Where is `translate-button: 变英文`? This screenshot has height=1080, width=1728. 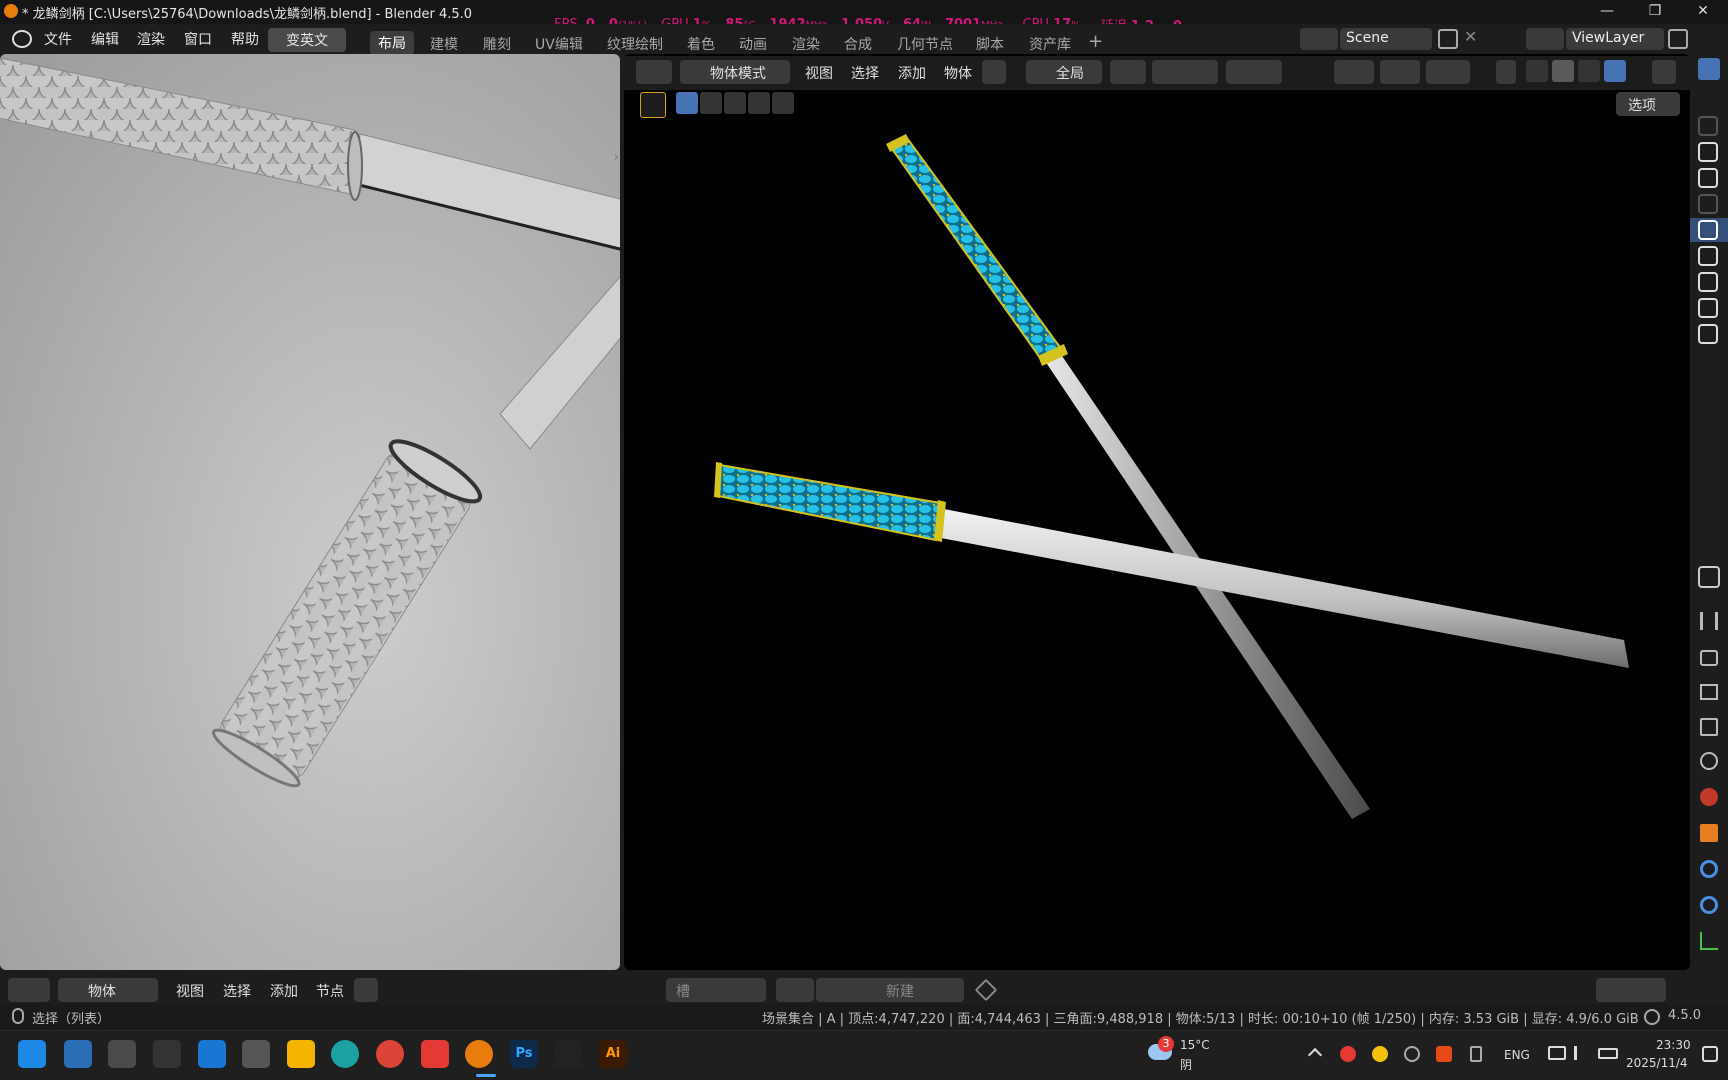 translate-button: 变英文 is located at coordinates (307, 40).